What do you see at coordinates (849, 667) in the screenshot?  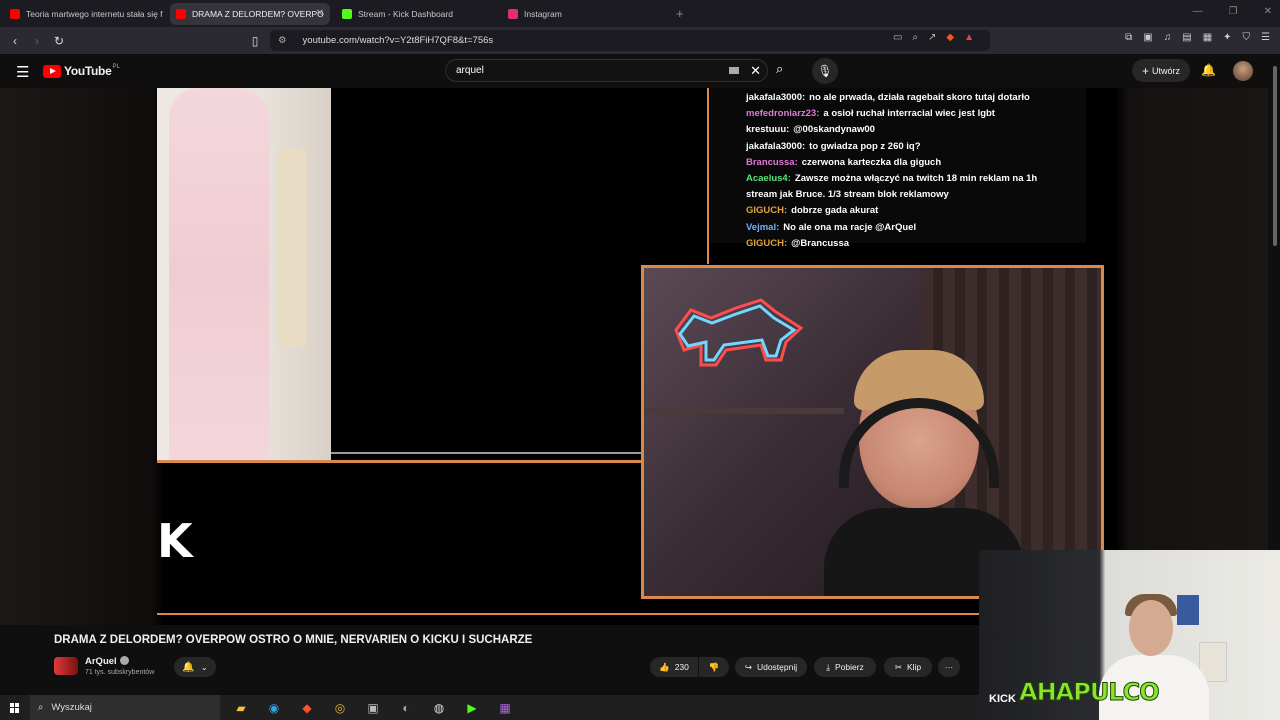 I see `download-label: Pobierz` at bounding box center [849, 667].